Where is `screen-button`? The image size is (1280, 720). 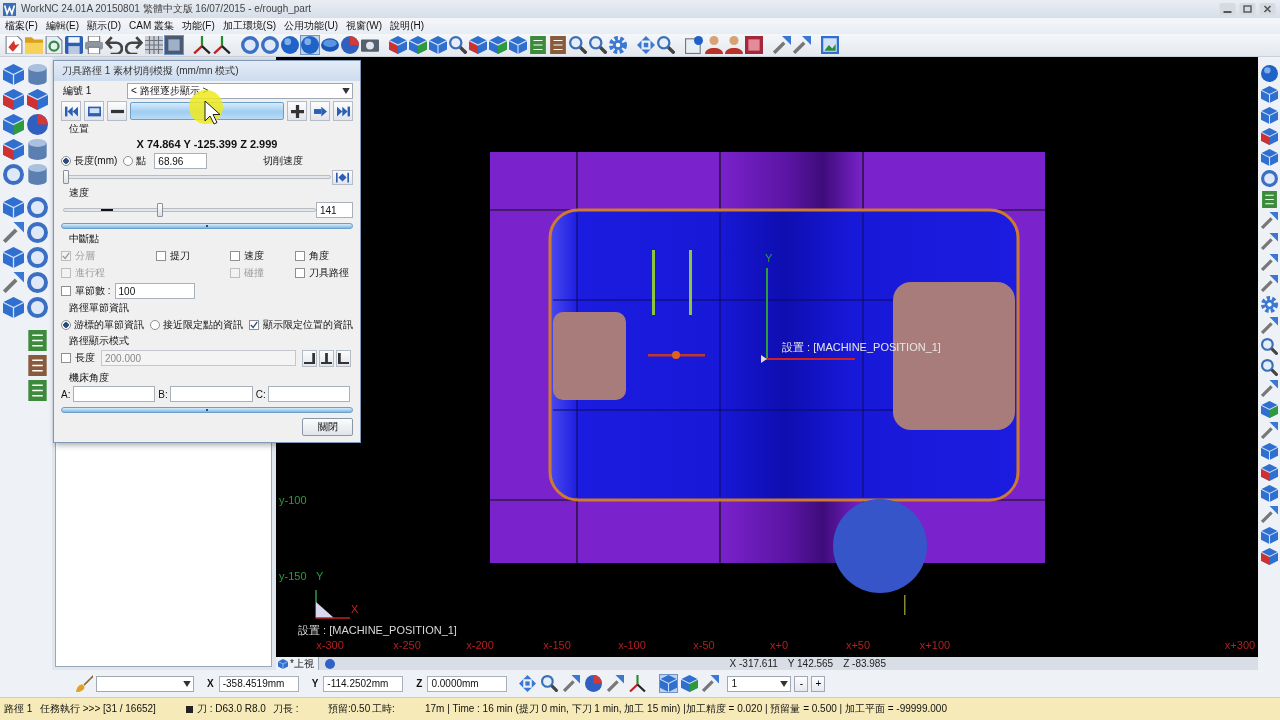 screen-button is located at coordinates (94, 111).